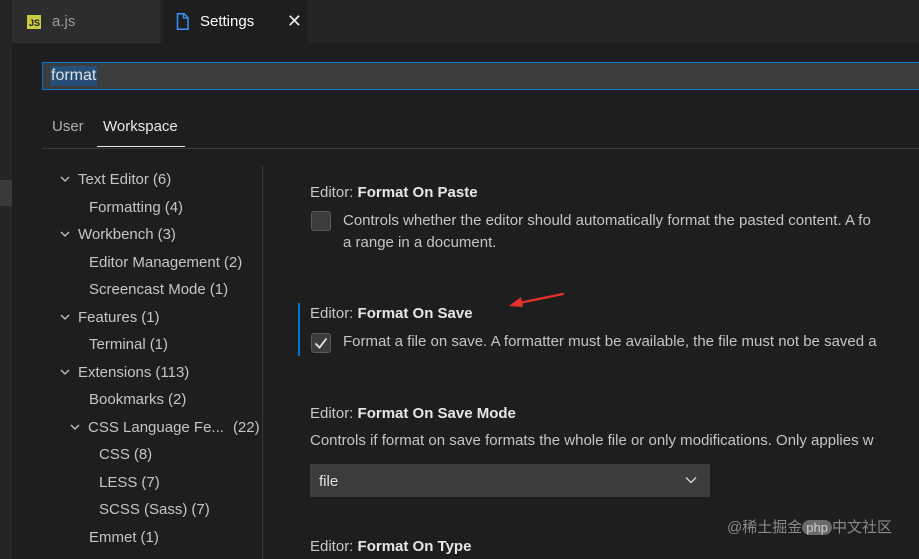 This screenshot has width=919, height=559. I want to click on editor-tab-bar: JS a.js Settings ✕, so click(465, 21).